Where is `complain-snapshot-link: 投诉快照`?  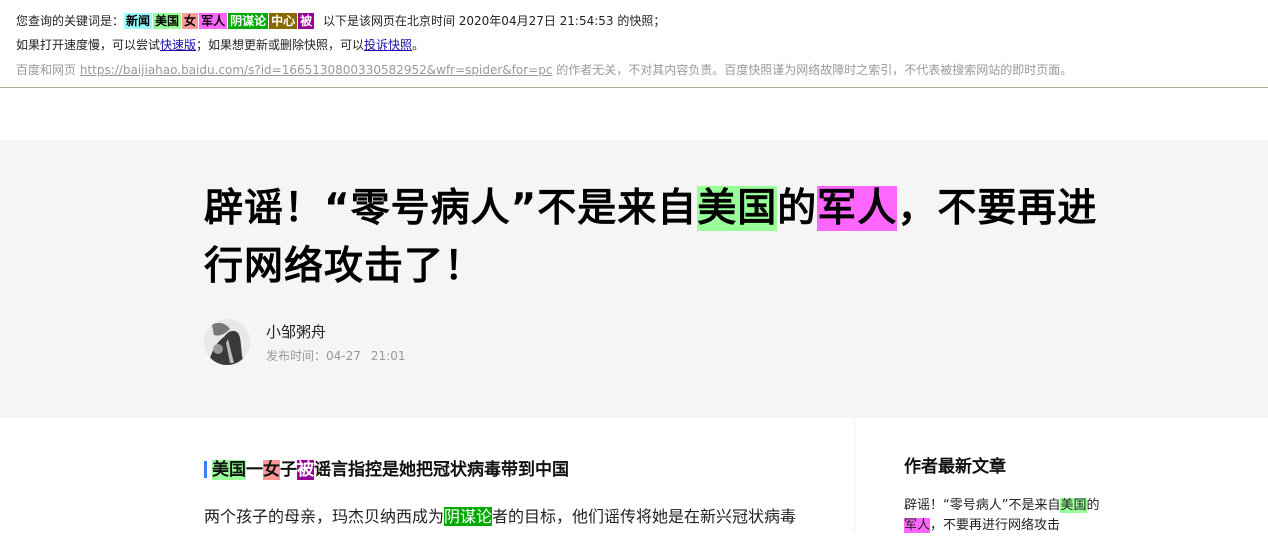 complain-snapshot-link: 投诉快照 is located at coordinates (388, 45).